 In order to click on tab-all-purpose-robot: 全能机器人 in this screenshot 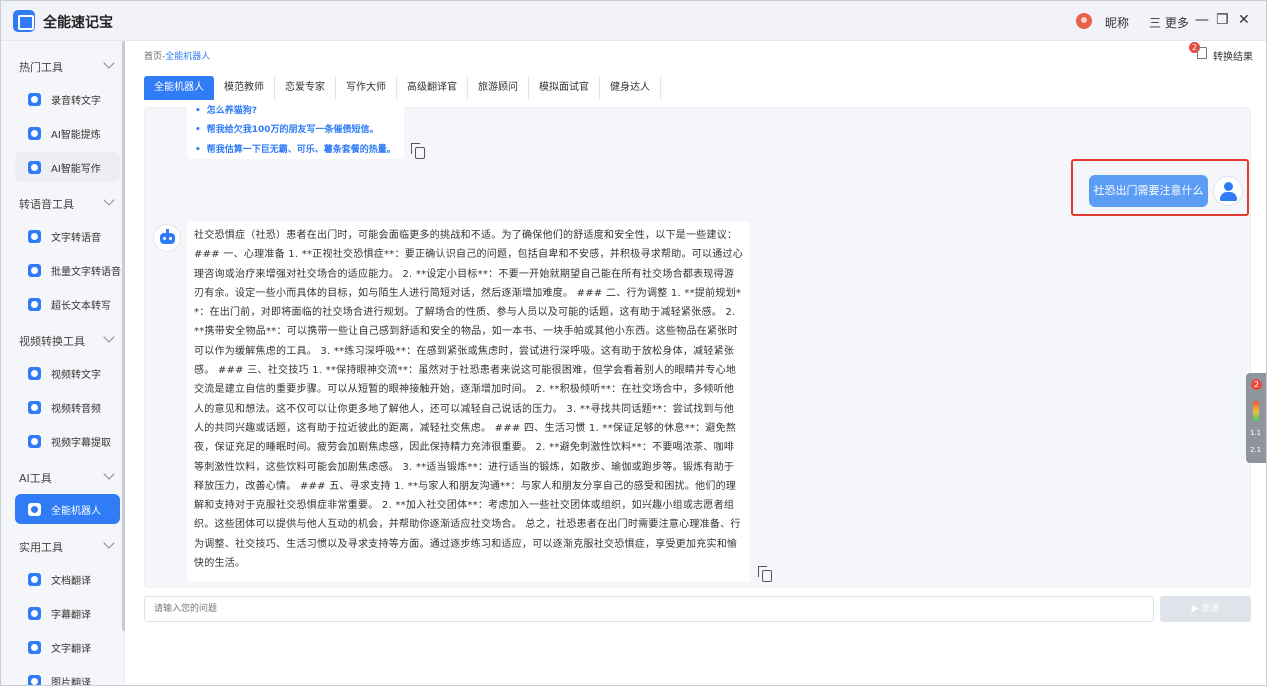, I will do `click(179, 88)`.